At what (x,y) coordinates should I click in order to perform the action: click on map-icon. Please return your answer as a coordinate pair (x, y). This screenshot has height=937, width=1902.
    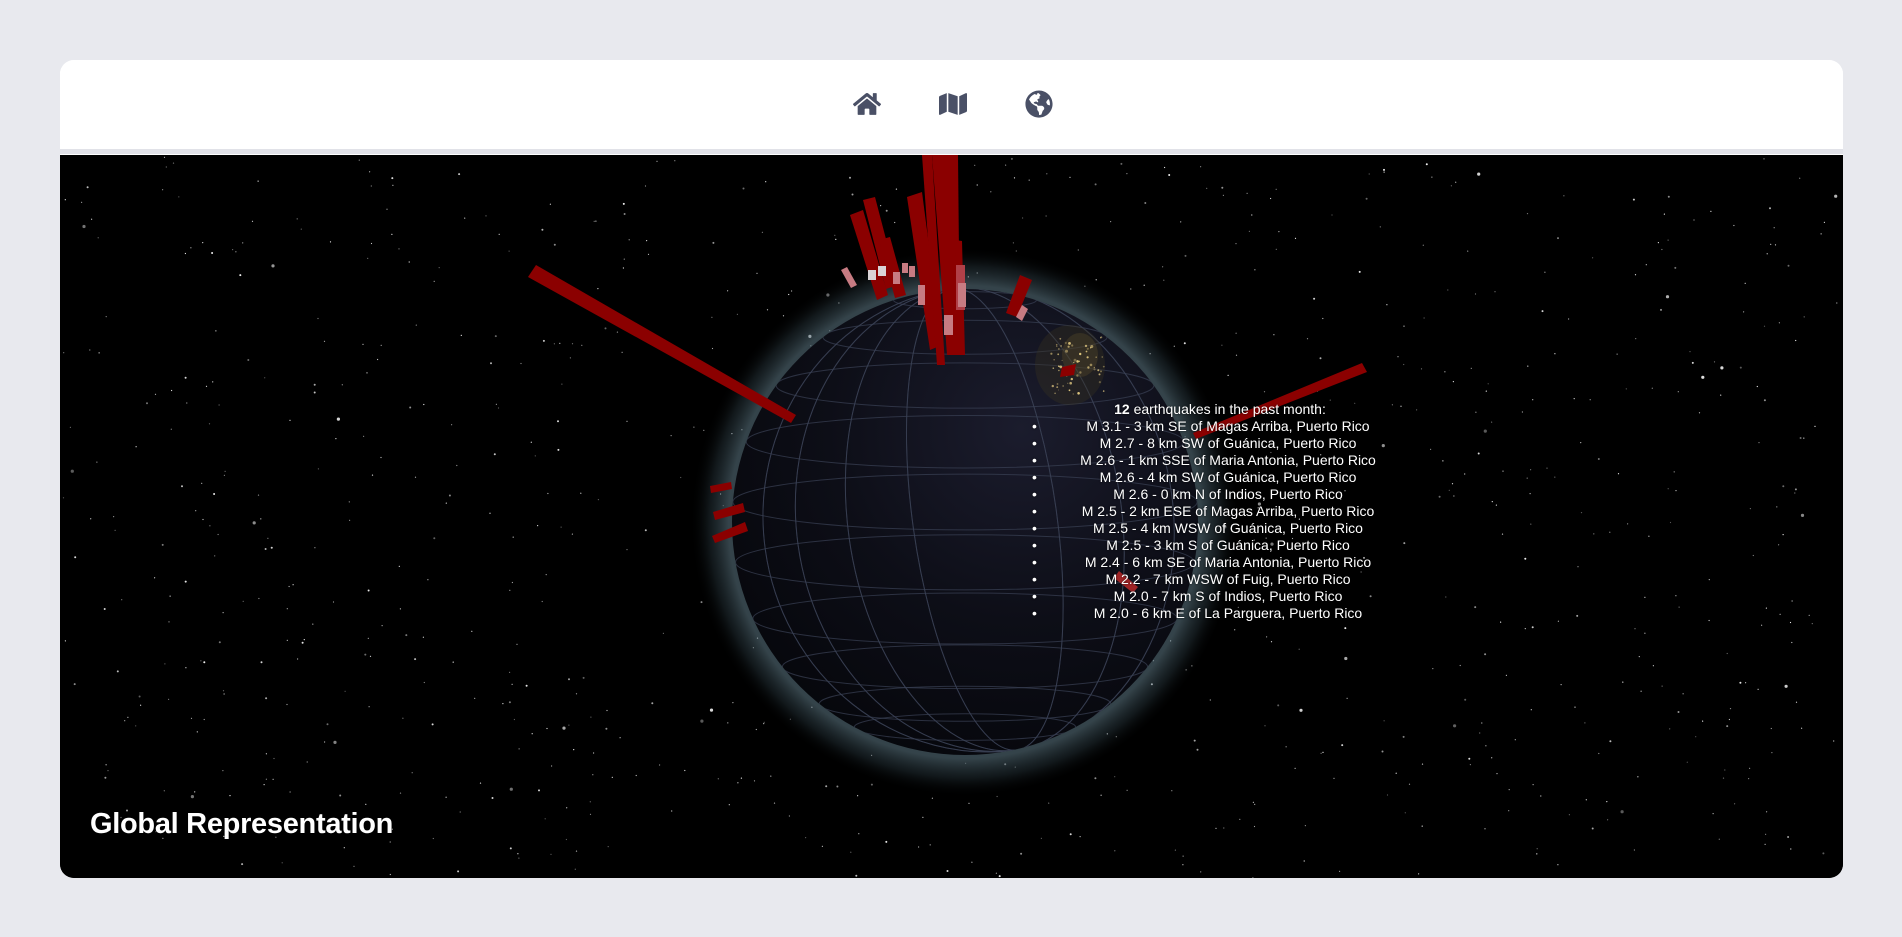
    Looking at the image, I should click on (953, 104).